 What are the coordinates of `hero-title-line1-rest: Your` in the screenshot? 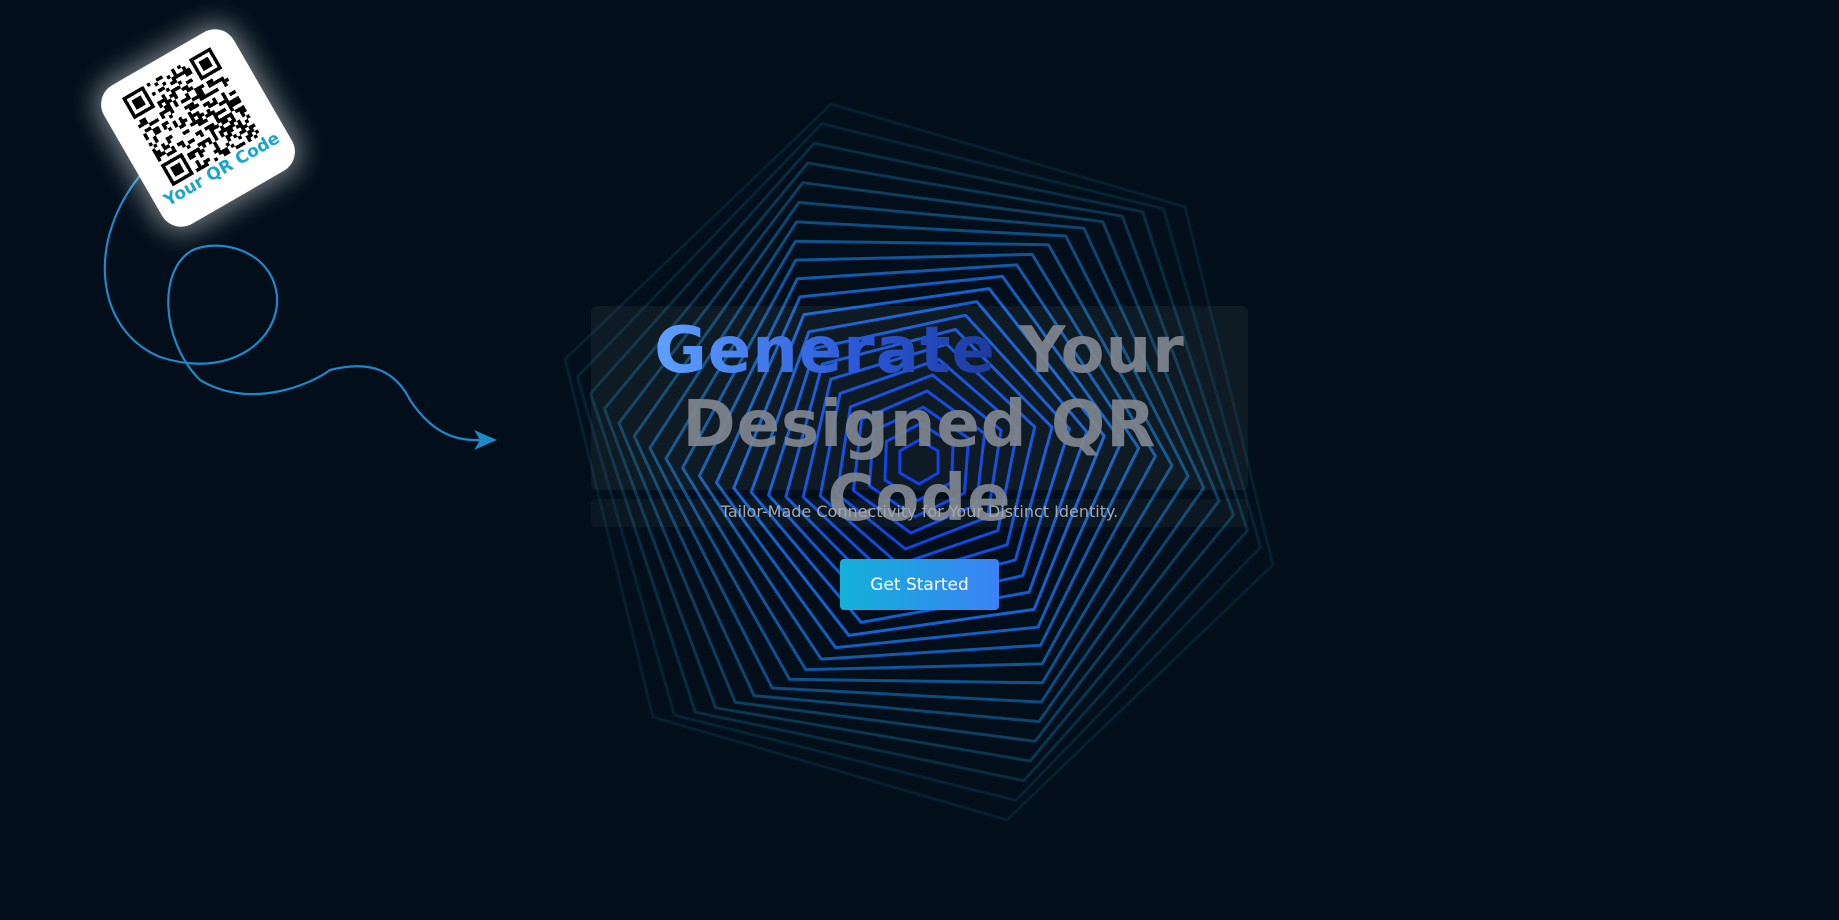 It's located at (1102, 351).